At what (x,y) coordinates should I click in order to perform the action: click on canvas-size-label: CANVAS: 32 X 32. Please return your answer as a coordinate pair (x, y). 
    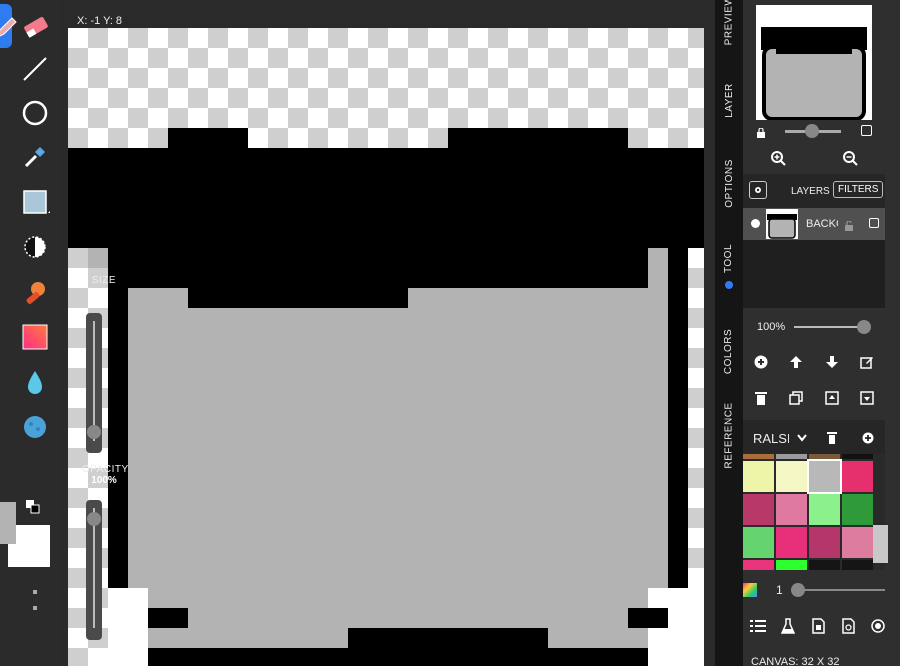
    Looking at the image, I should click on (795, 661).